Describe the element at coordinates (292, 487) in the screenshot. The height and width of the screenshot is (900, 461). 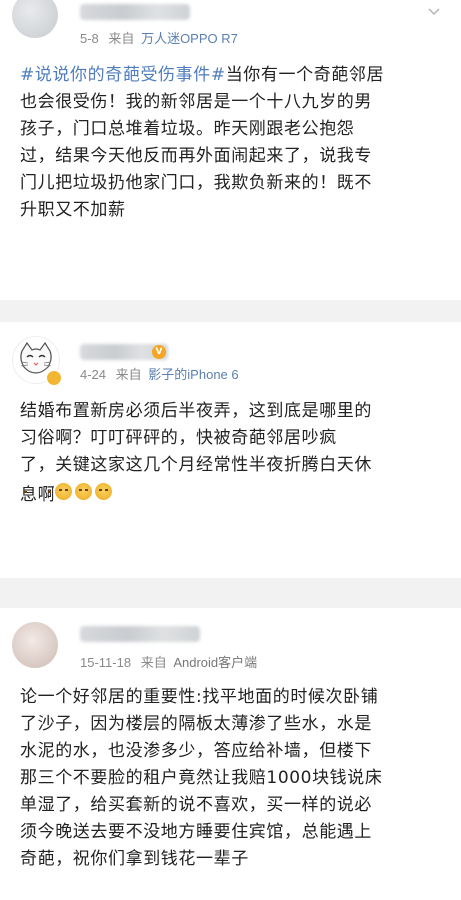
I see `watermark` at that location.